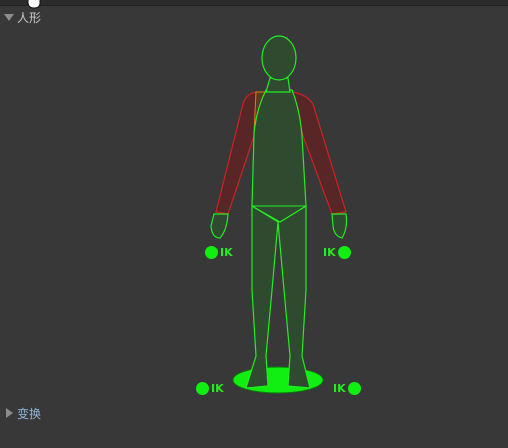 Image resolution: width=508 pixels, height=448 pixels. I want to click on ground-disc, so click(278, 380).